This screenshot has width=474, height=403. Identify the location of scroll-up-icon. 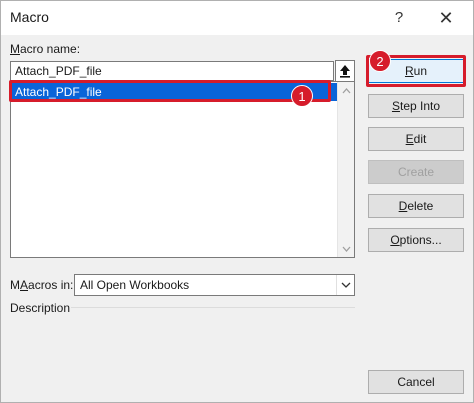
(346, 90).